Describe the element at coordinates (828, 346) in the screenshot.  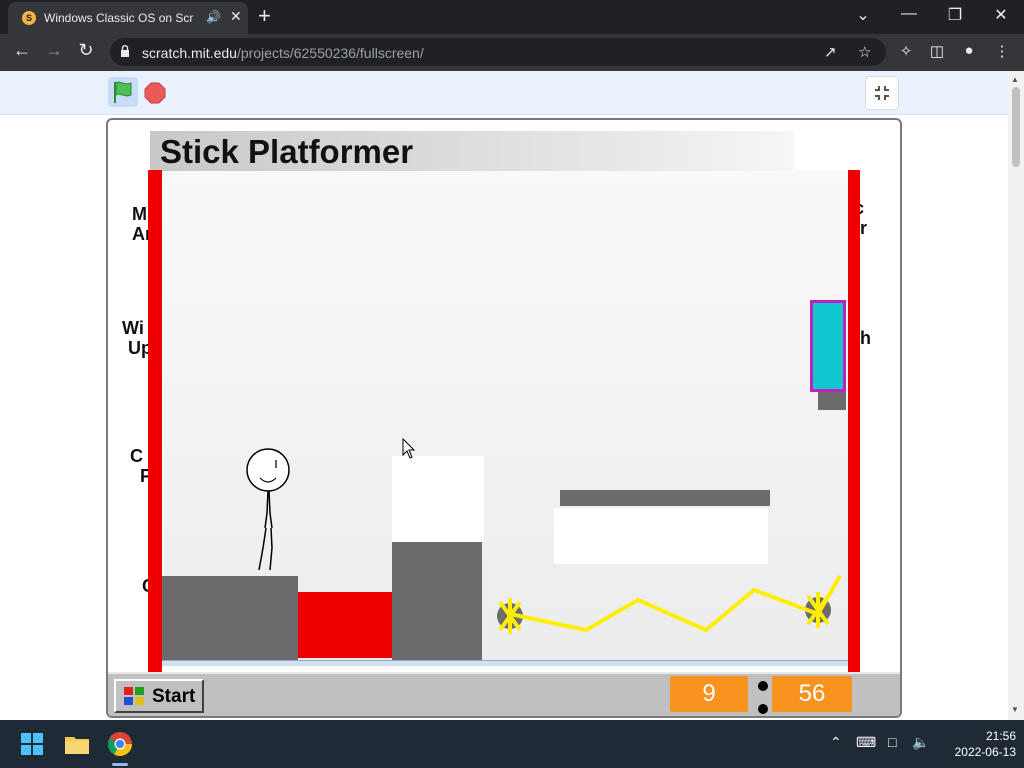
I see `exit-door` at that location.